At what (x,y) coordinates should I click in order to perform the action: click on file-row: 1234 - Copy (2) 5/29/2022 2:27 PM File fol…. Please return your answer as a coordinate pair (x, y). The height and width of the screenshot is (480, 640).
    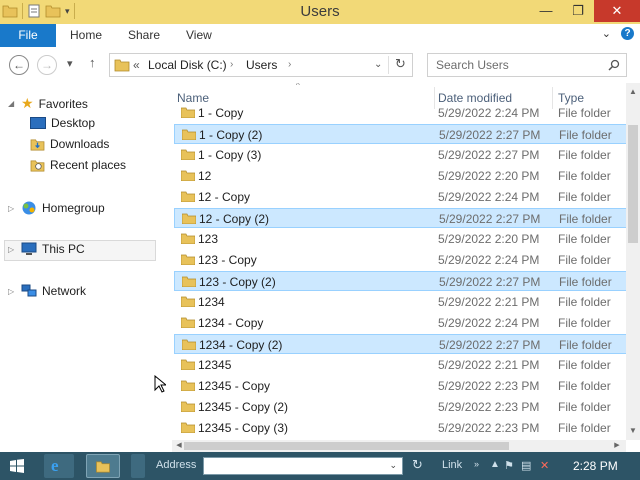
    Looking at the image, I should click on (400, 344).